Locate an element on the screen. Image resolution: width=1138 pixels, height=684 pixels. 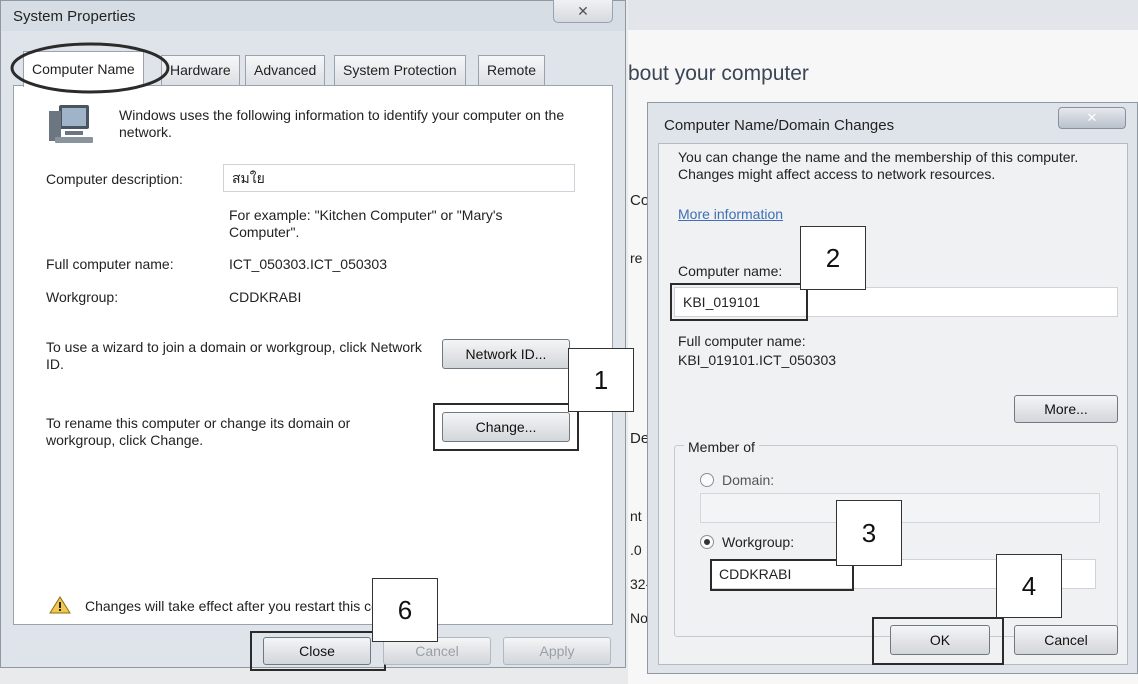
full-computer-name-value: KBI_019101.ICT_050303 is located at coordinates (757, 360).